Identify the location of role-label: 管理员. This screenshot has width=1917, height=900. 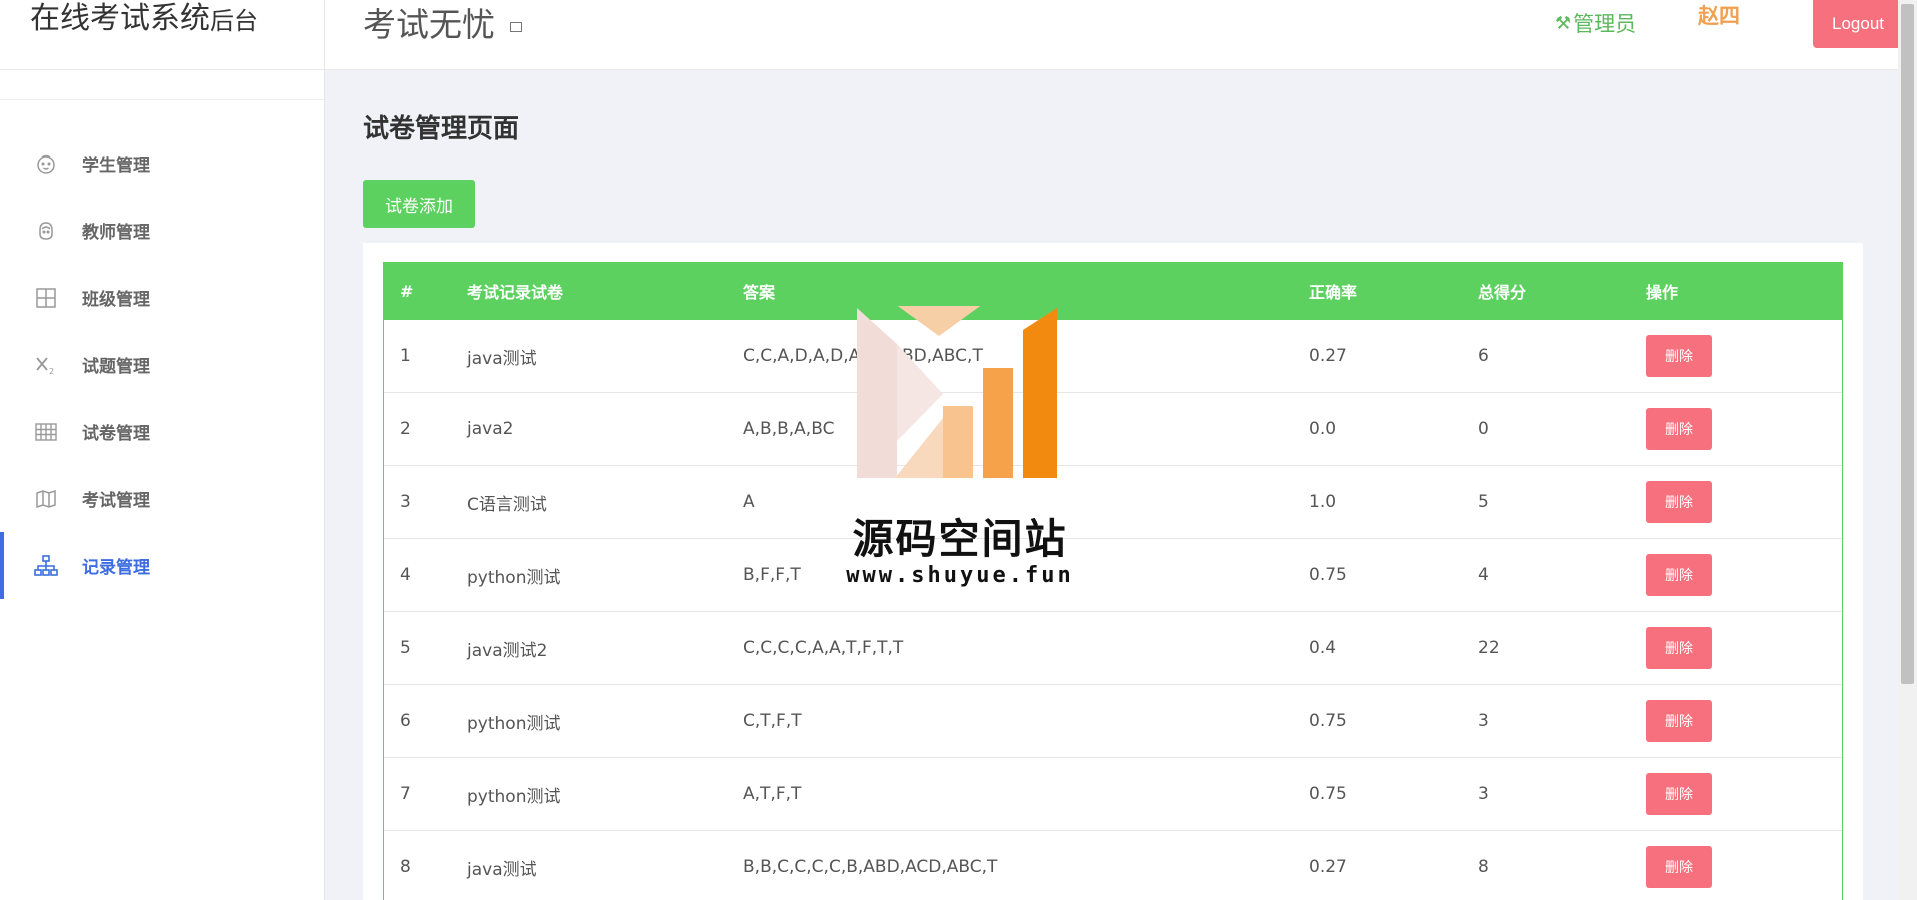
(1605, 24).